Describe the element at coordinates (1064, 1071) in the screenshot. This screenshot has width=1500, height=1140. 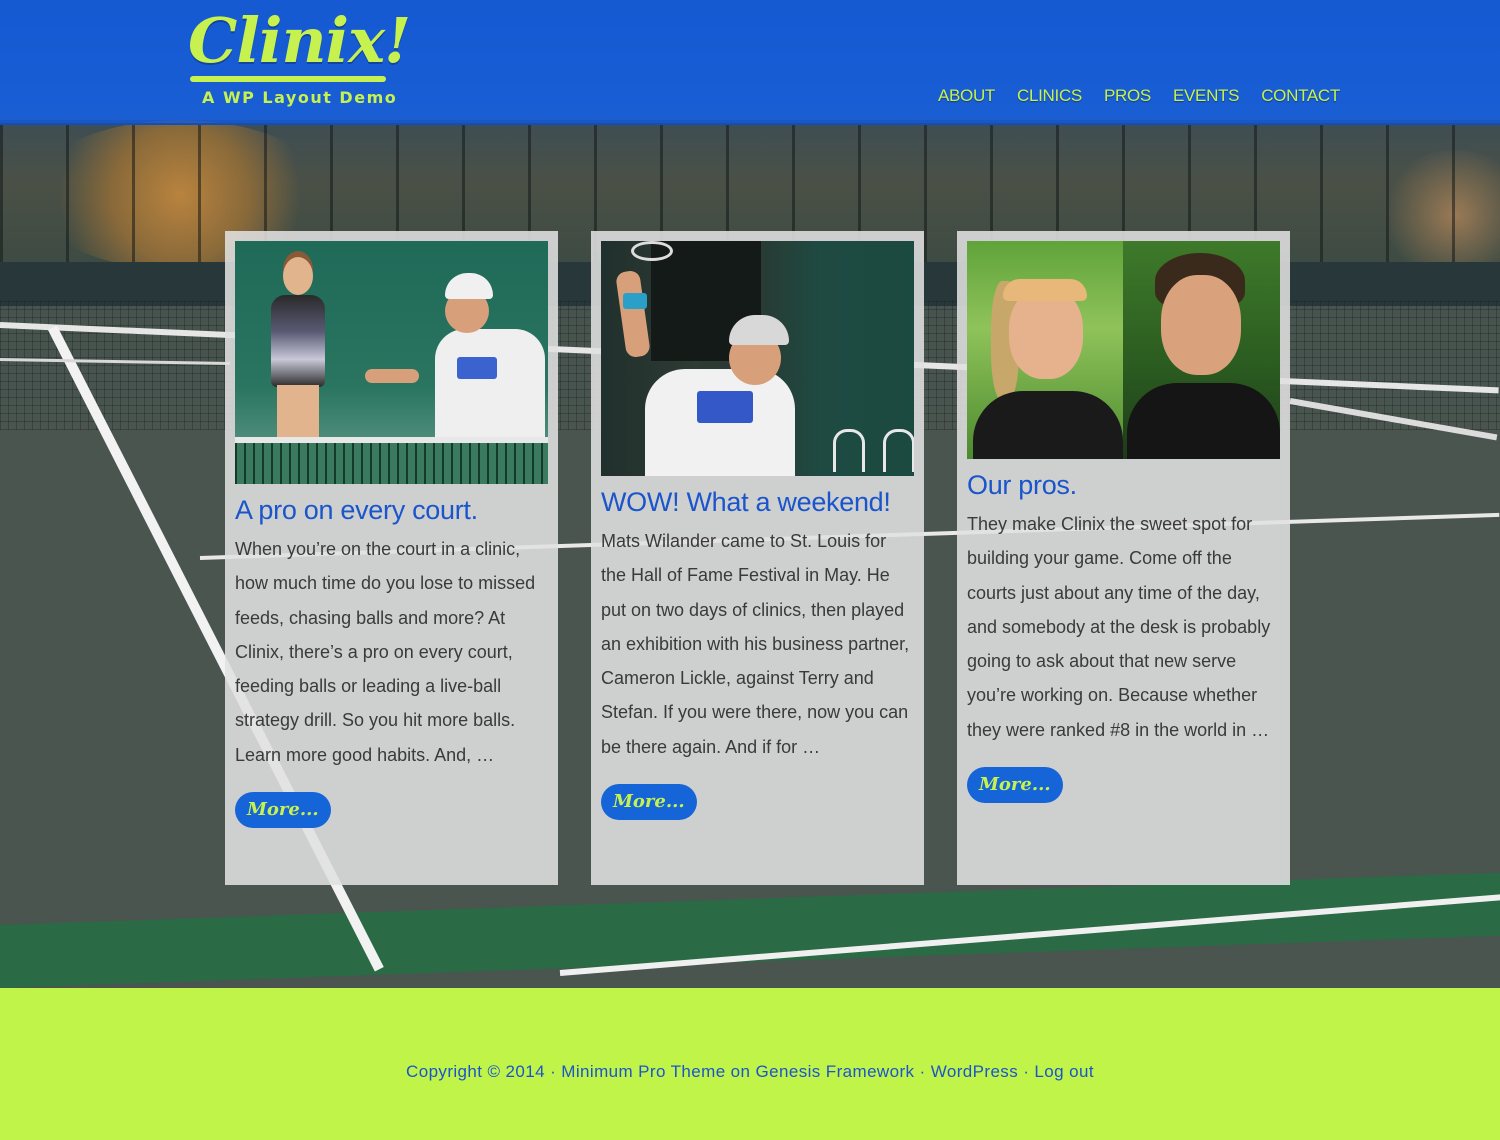
I see `logout-link: Log out` at that location.